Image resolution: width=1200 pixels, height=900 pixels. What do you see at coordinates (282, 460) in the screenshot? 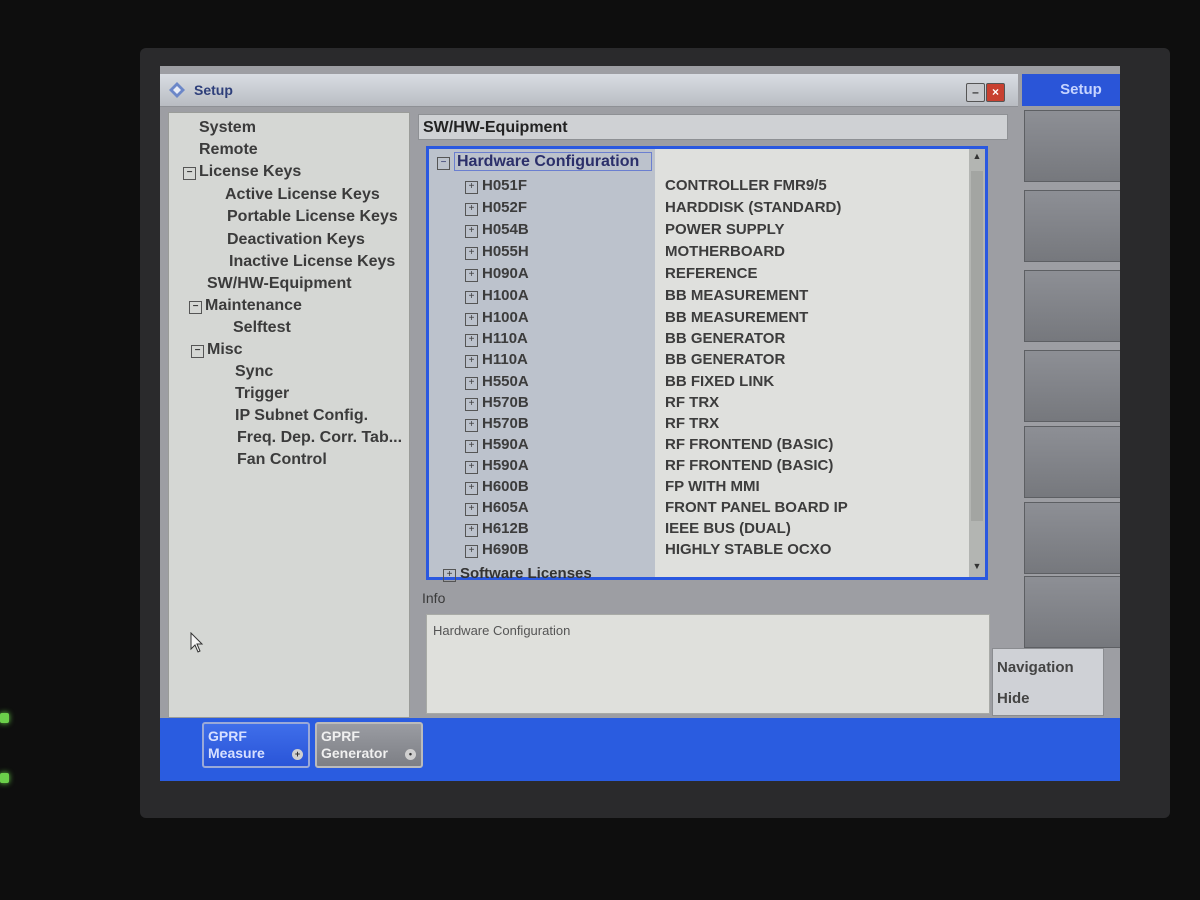
I see `nav-item-fan-control: Fan Control` at bounding box center [282, 460].